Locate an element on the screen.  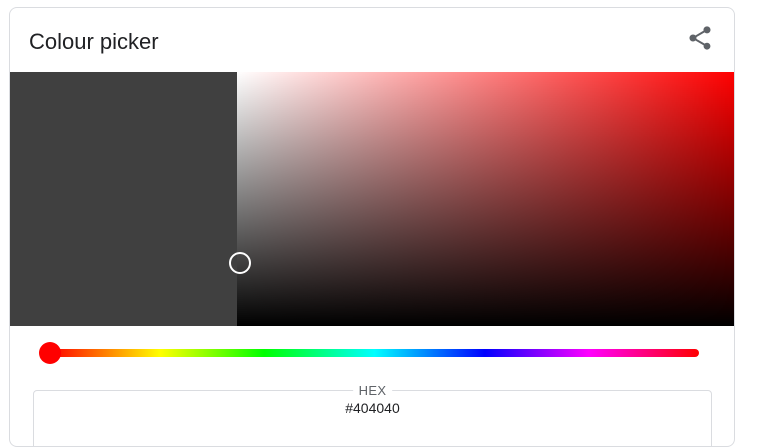
card-title: Colour picker is located at coordinates (94, 41).